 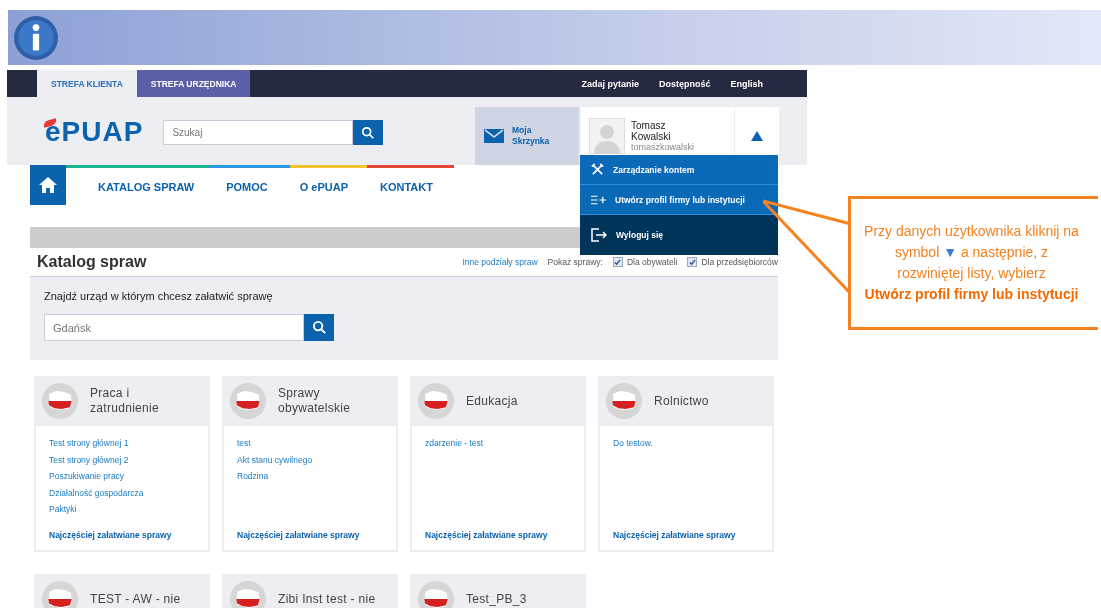 I want to click on card-title: Sprawy, so click(x=299, y=393).